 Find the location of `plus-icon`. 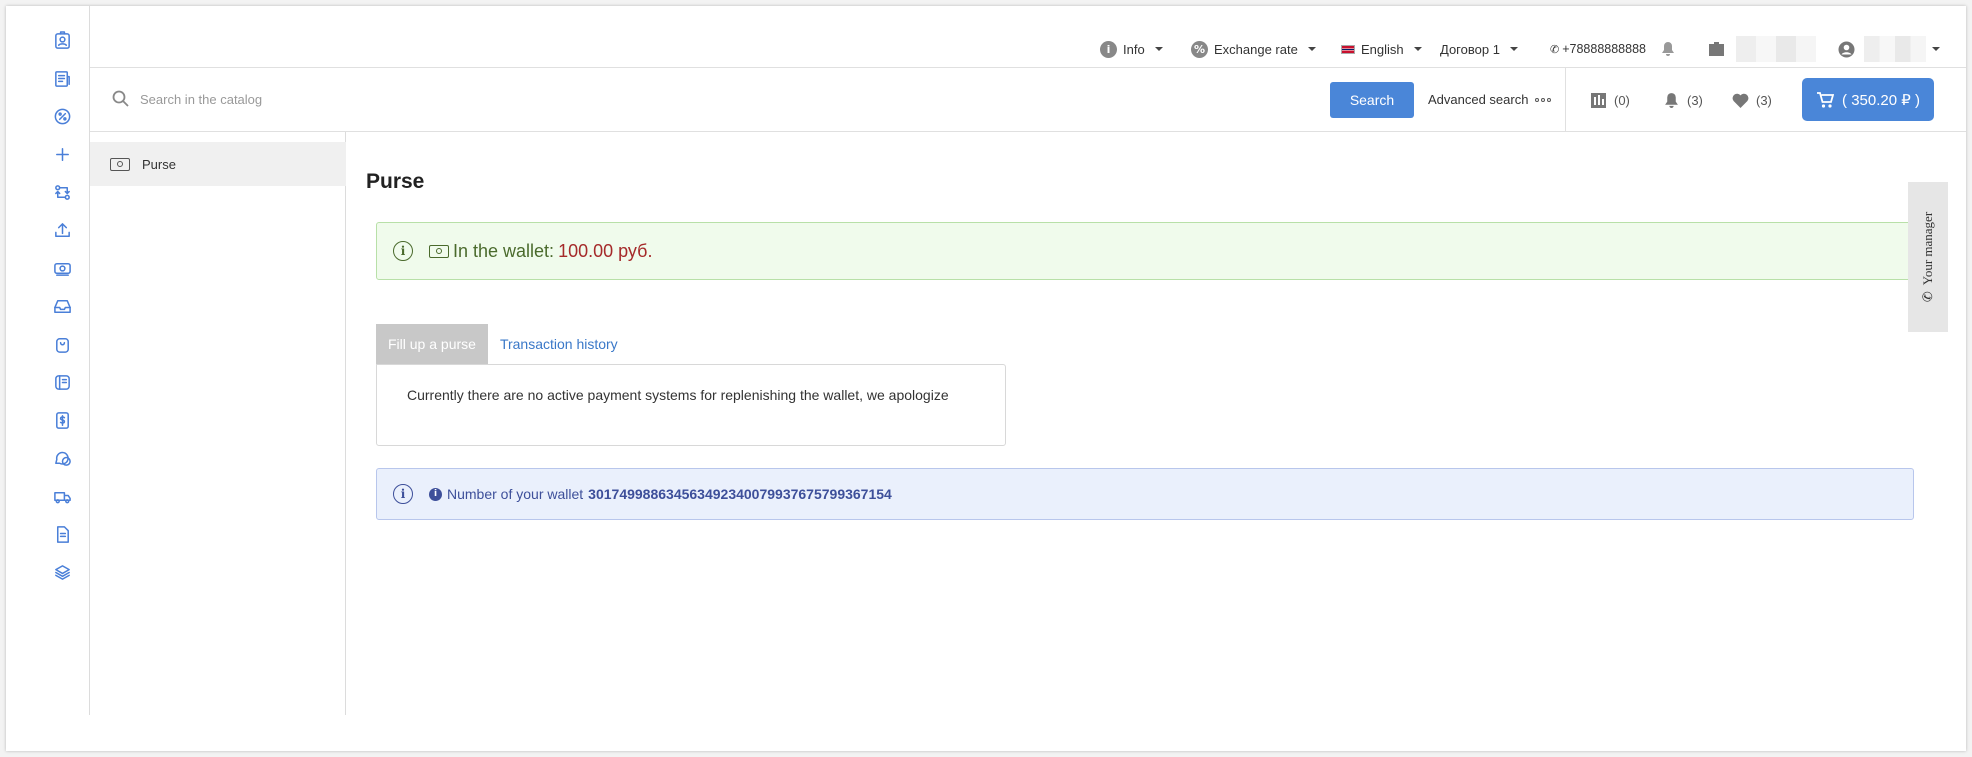

plus-icon is located at coordinates (62, 154).